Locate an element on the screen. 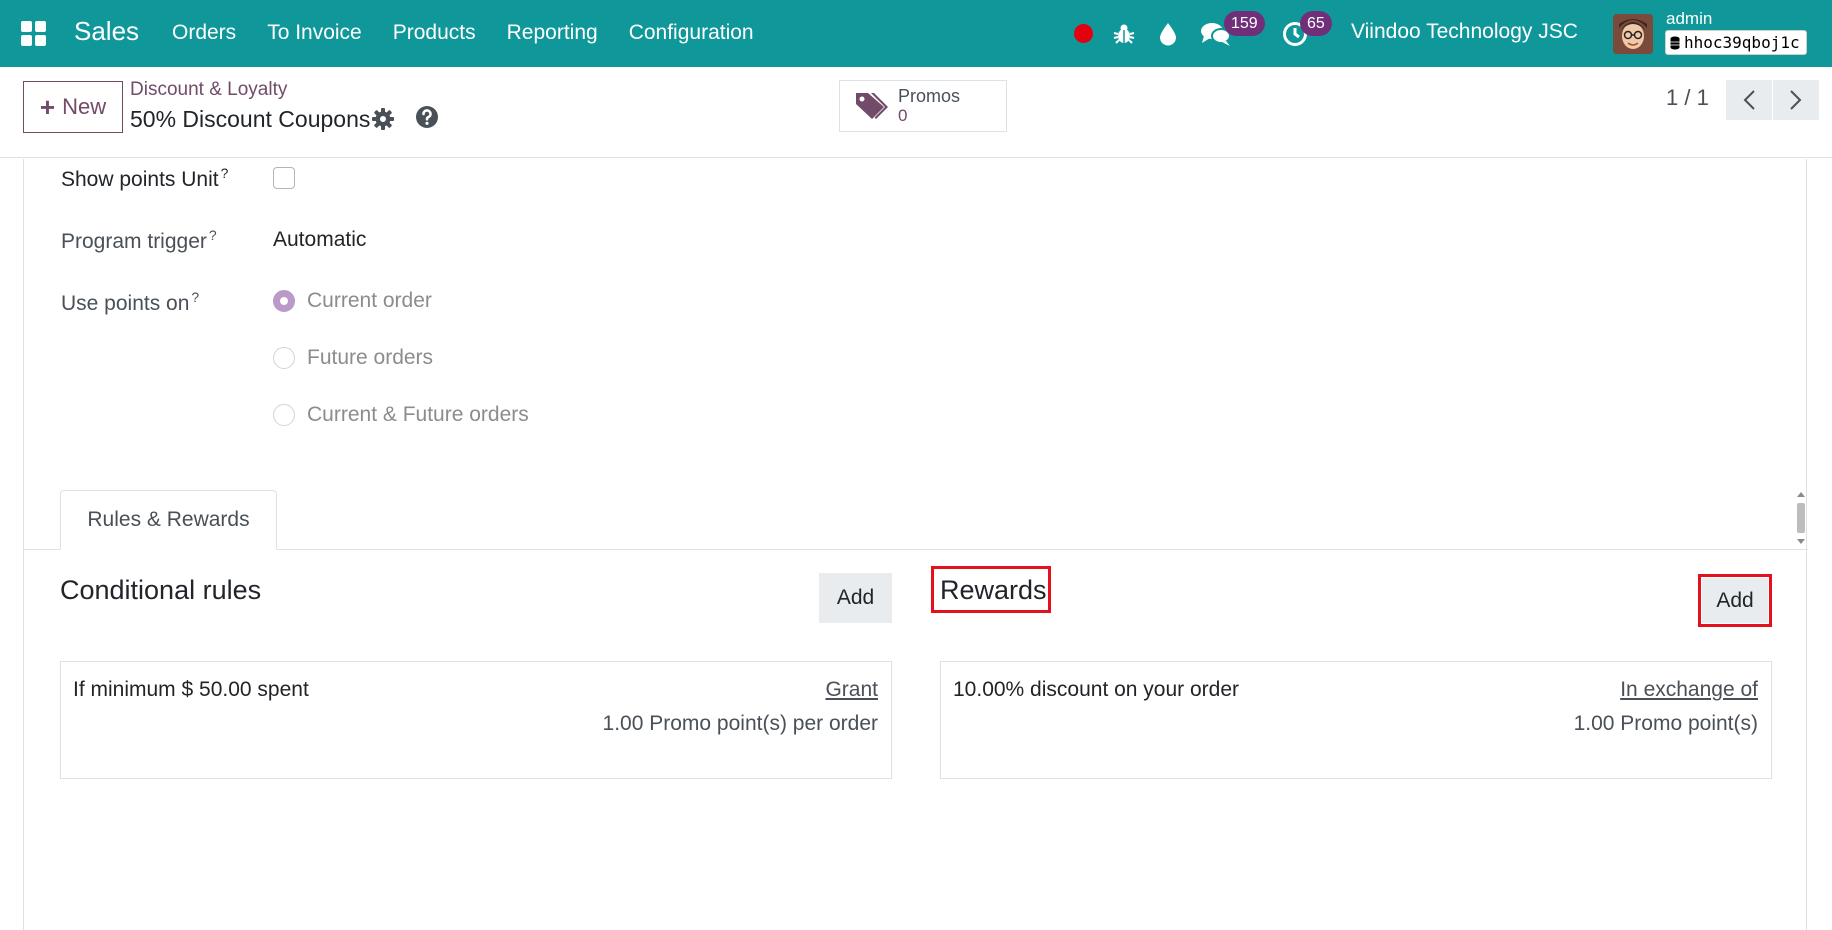 The height and width of the screenshot is (930, 1832). show-points-unit-checkbox is located at coordinates (284, 178).